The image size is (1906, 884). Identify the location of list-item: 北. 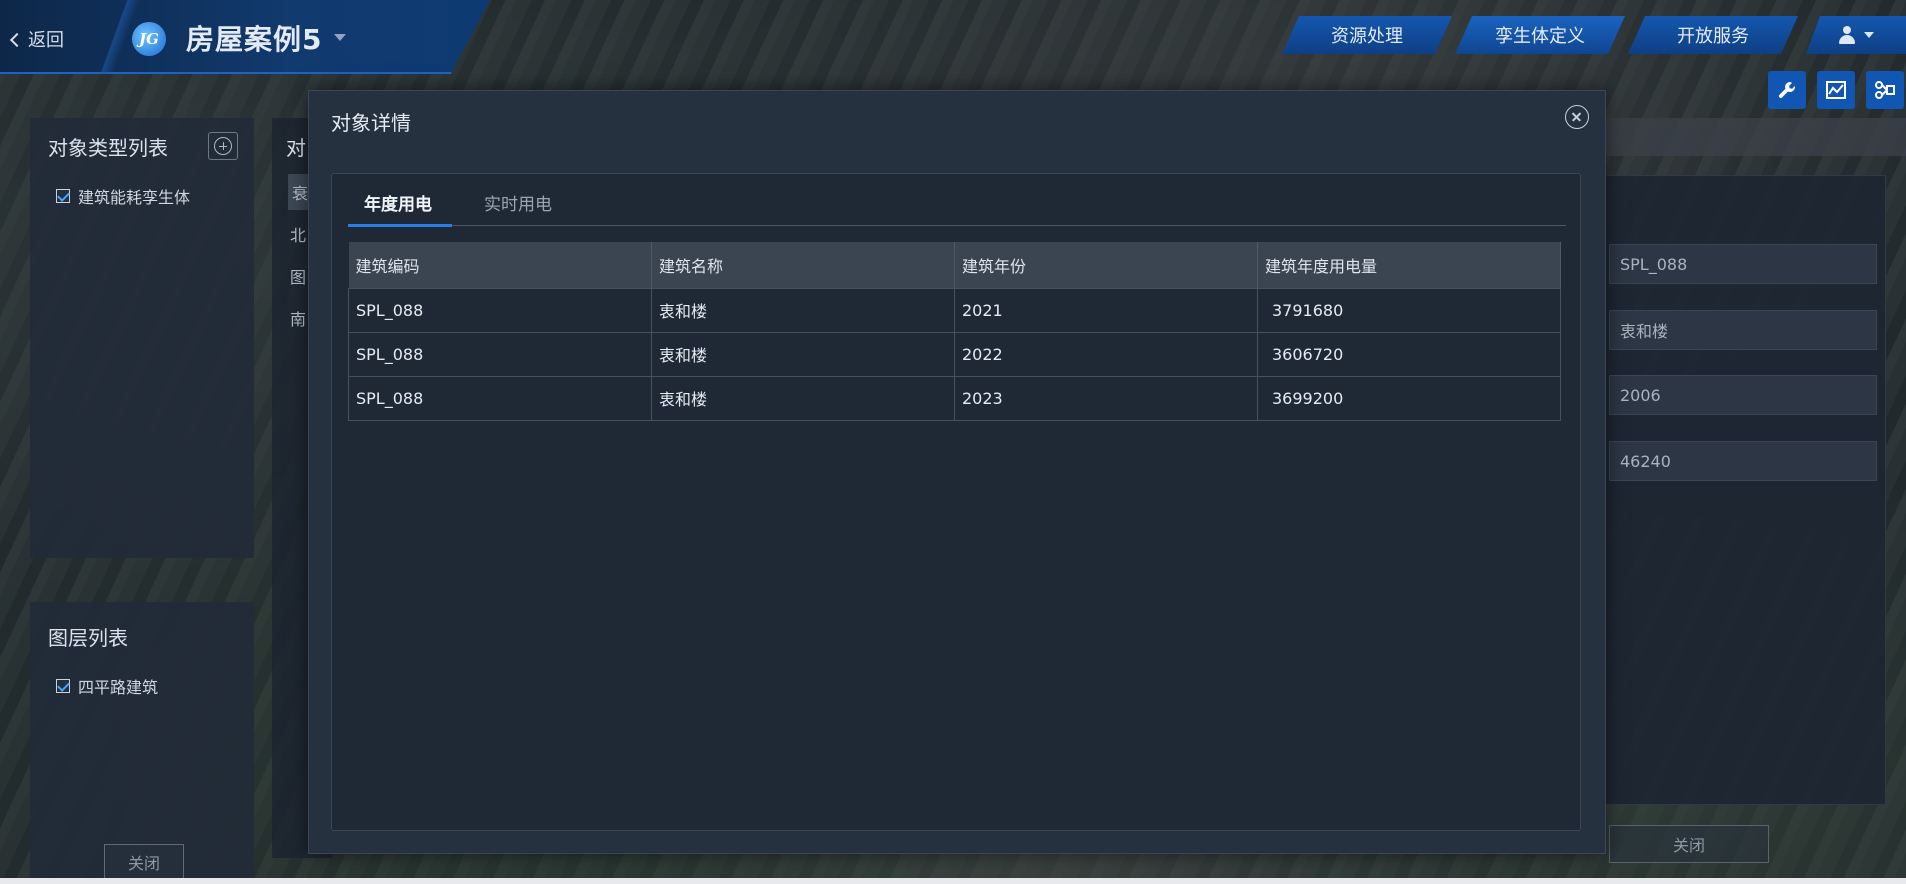
(298, 234).